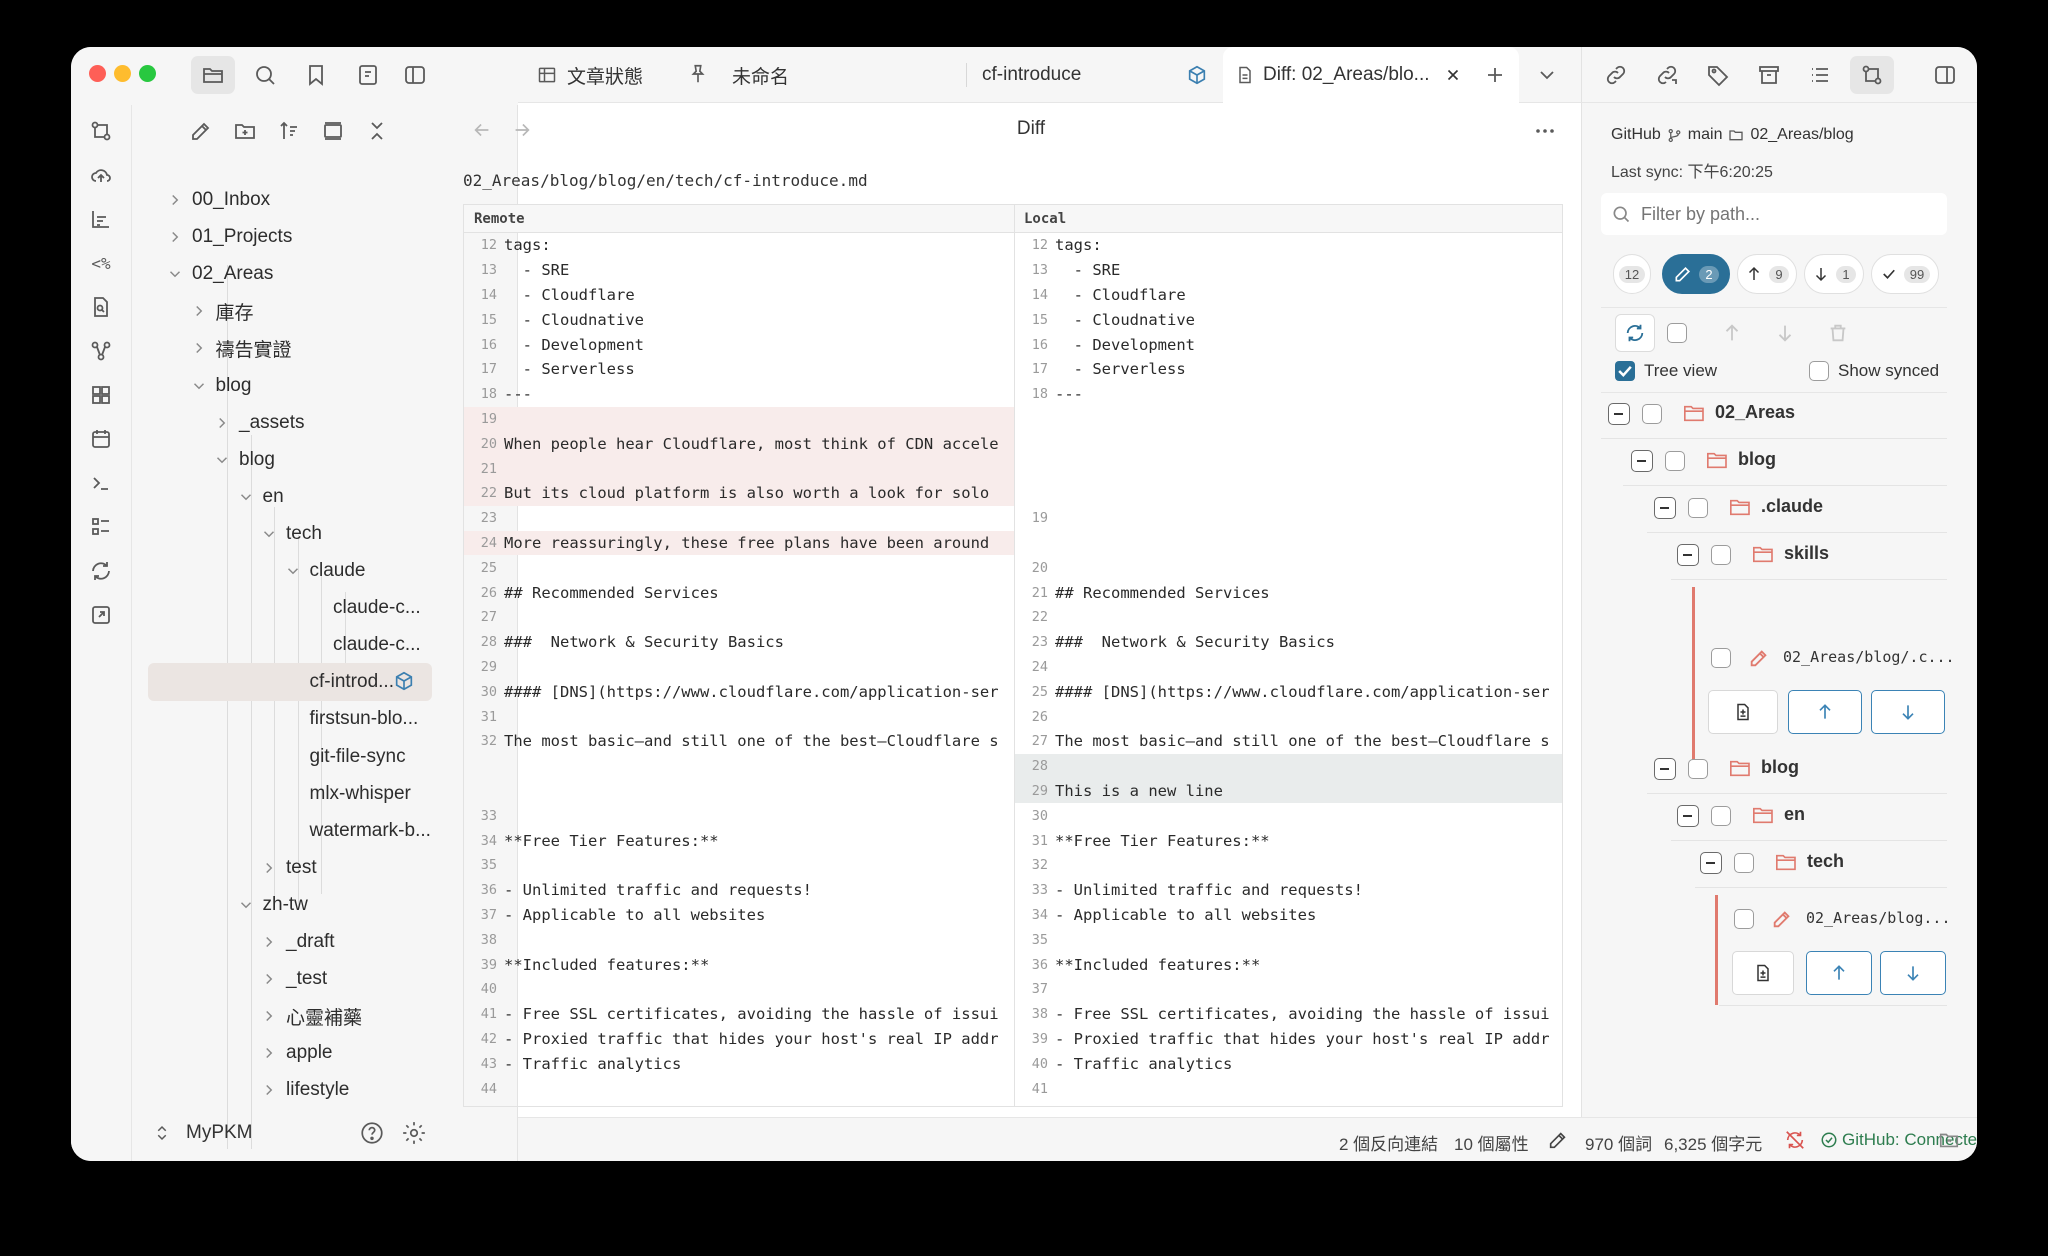  Describe the element at coordinates (219, 1133) in the screenshot. I see `vault-name: MyPKM` at that location.